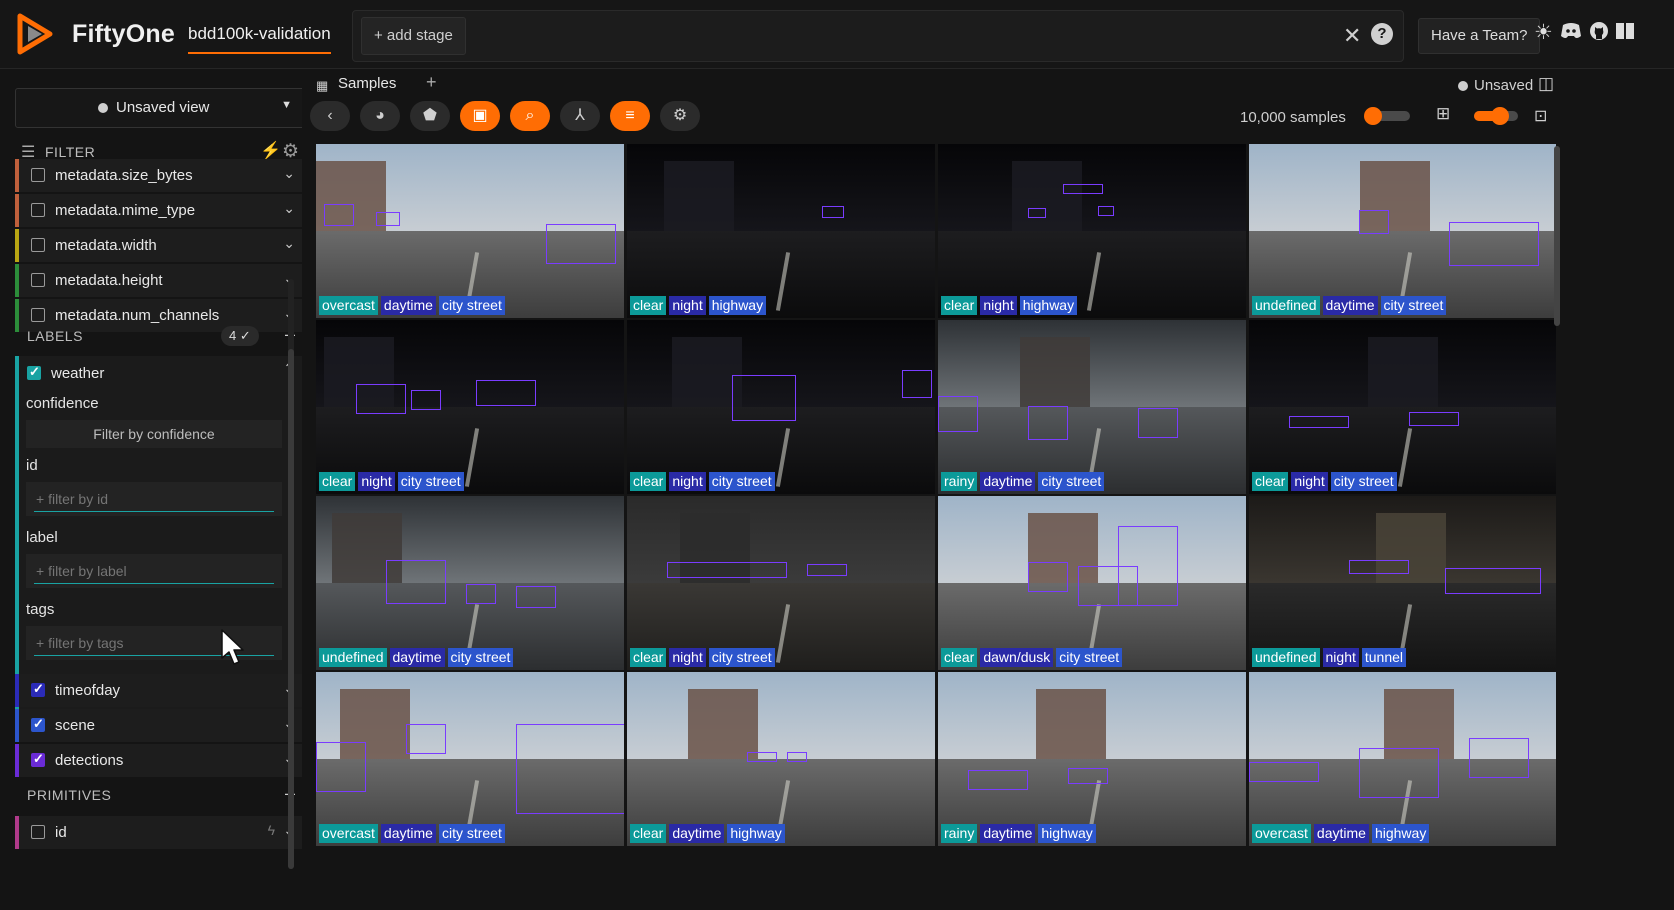 The width and height of the screenshot is (1674, 910). I want to click on scene-tag: highway, so click(1400, 833).